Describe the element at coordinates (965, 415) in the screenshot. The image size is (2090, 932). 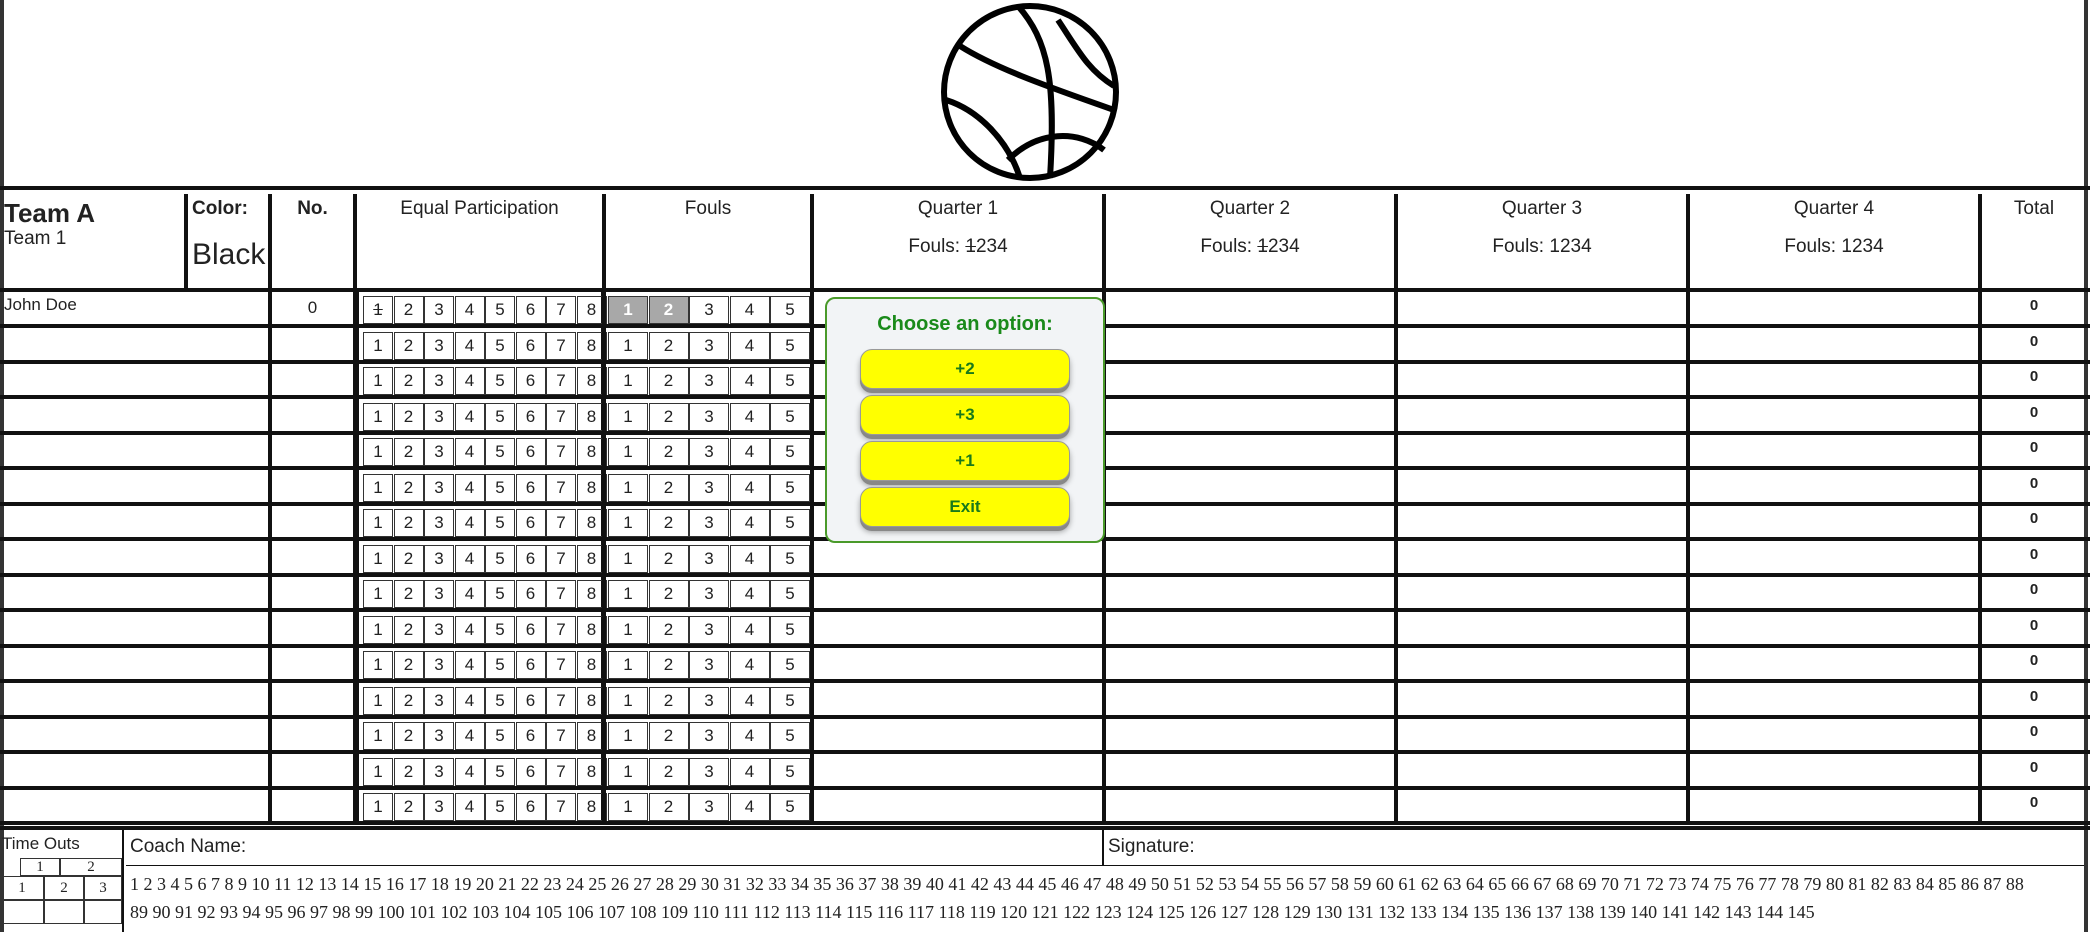
I see `add-three-button: +3` at that location.